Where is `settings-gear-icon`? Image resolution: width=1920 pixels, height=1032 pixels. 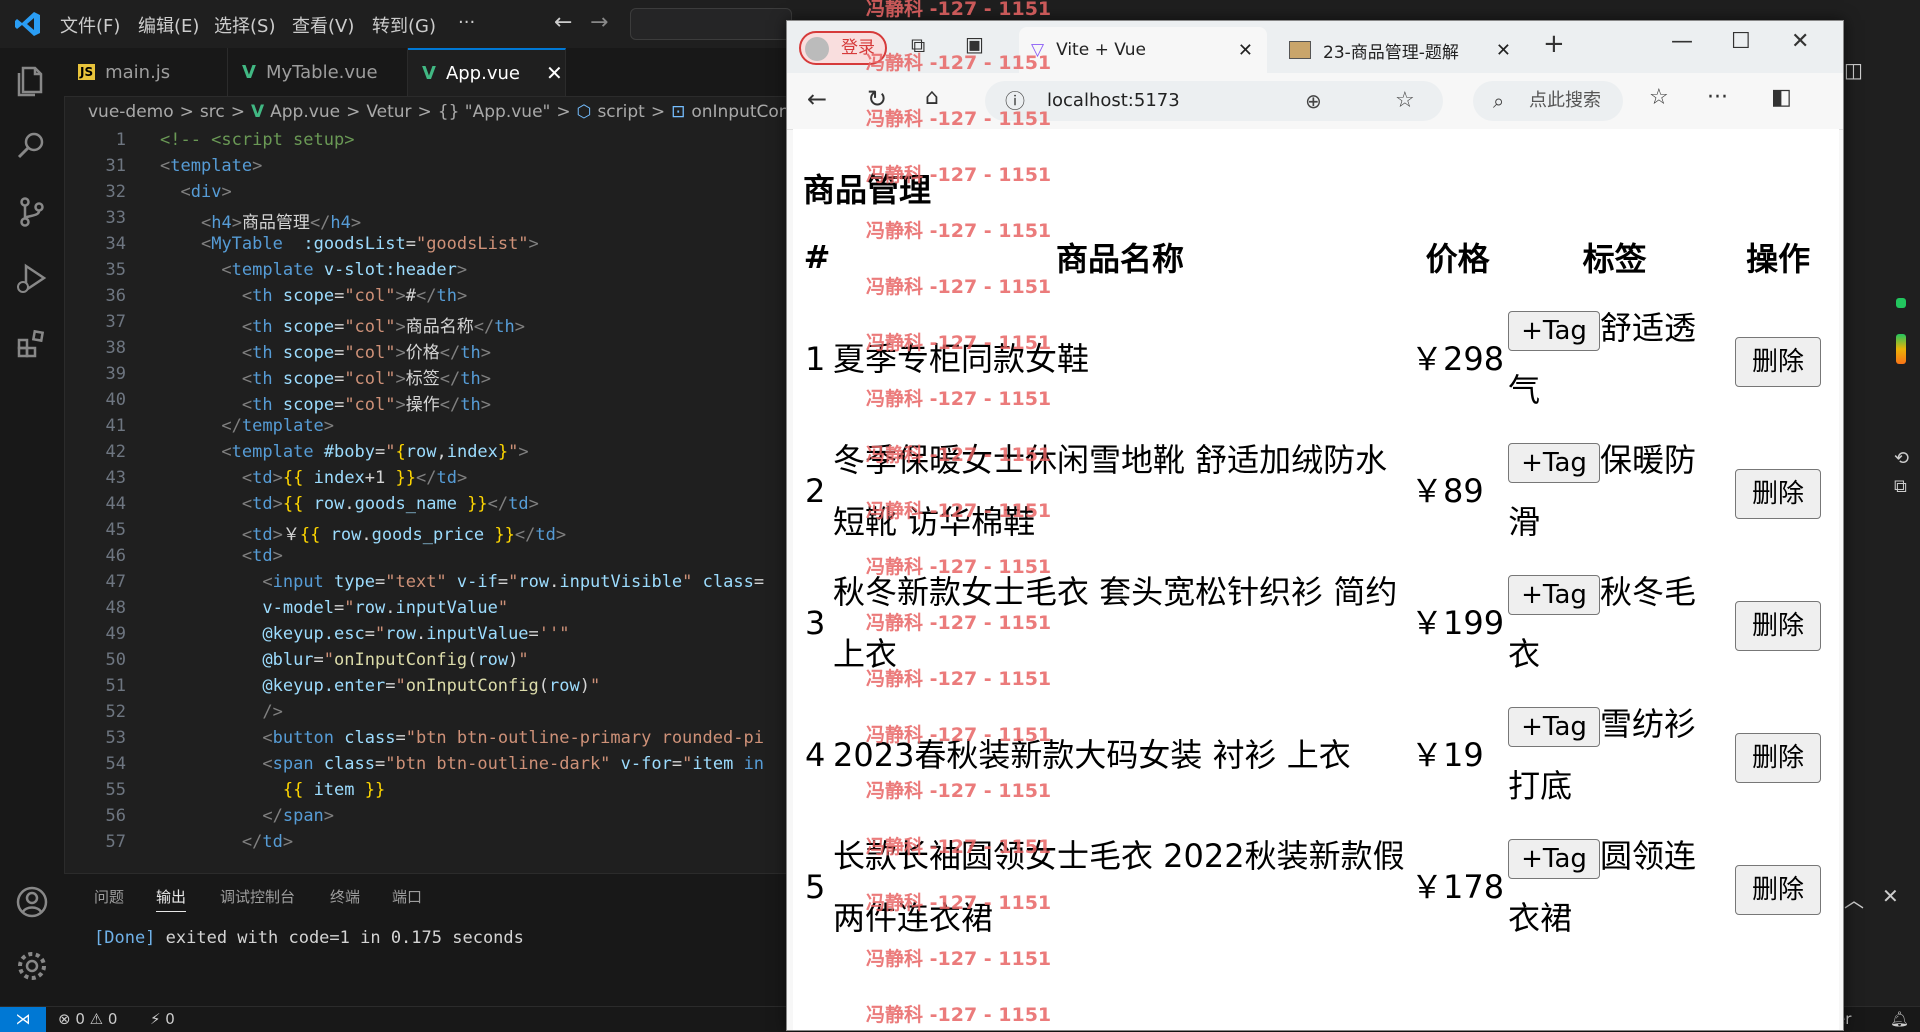 settings-gear-icon is located at coordinates (32, 966).